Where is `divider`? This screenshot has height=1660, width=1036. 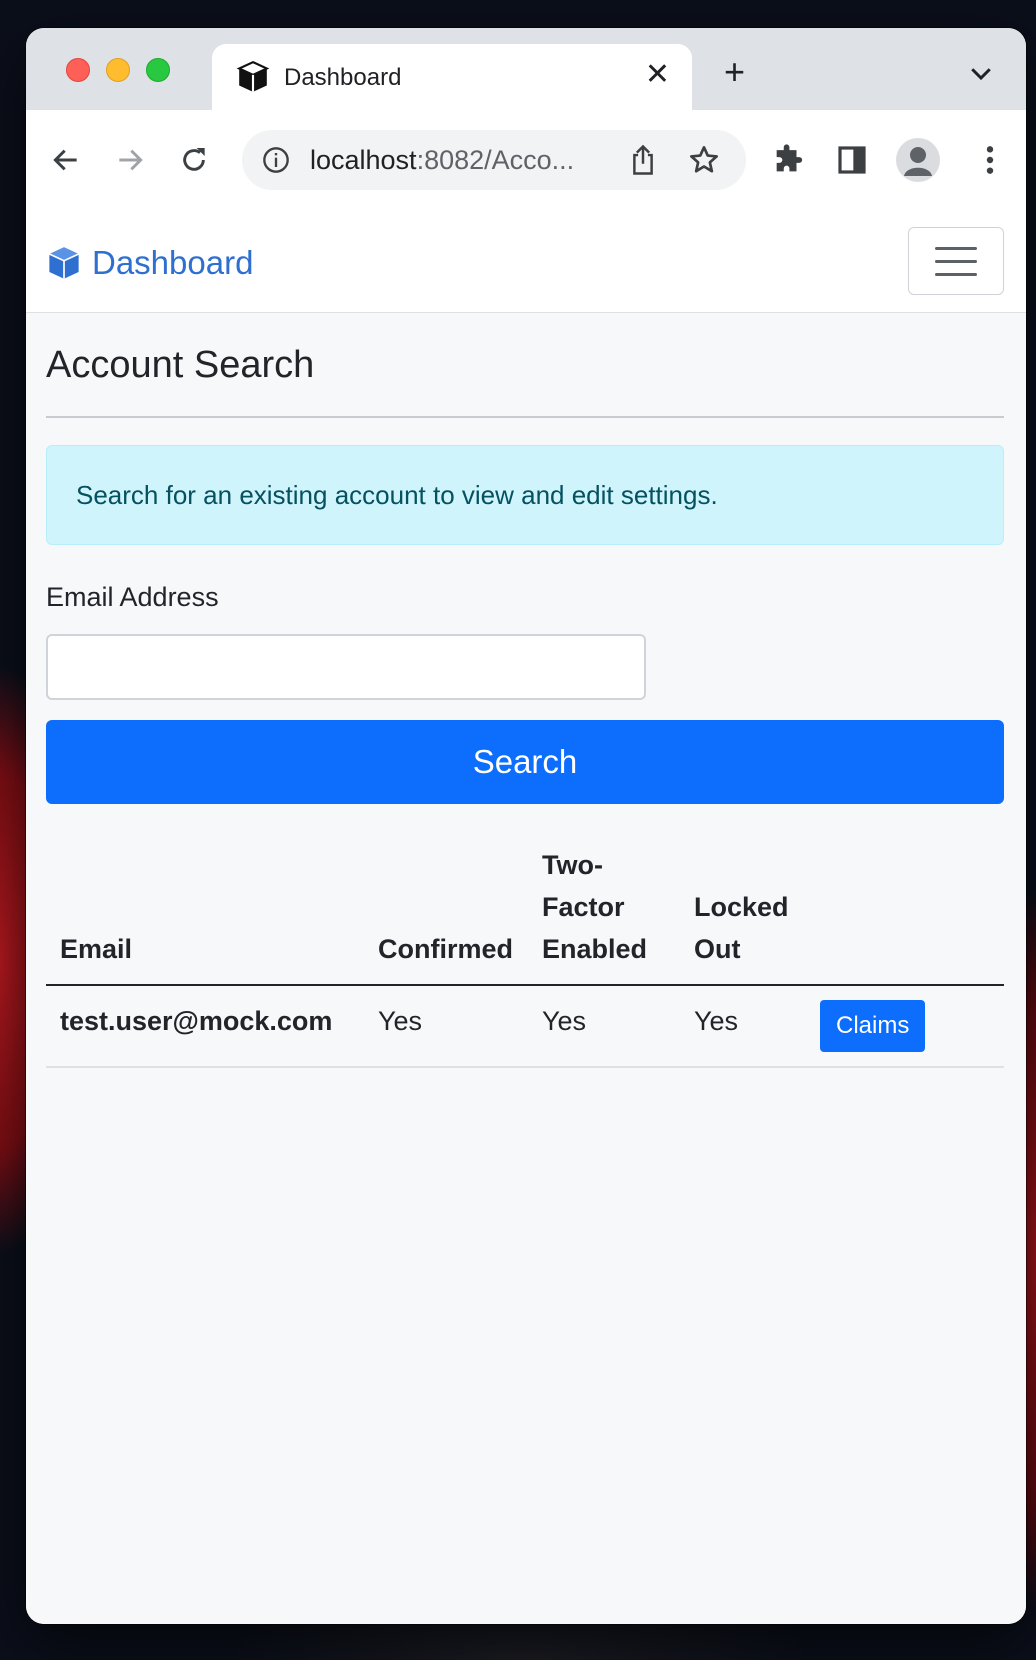 divider is located at coordinates (525, 417).